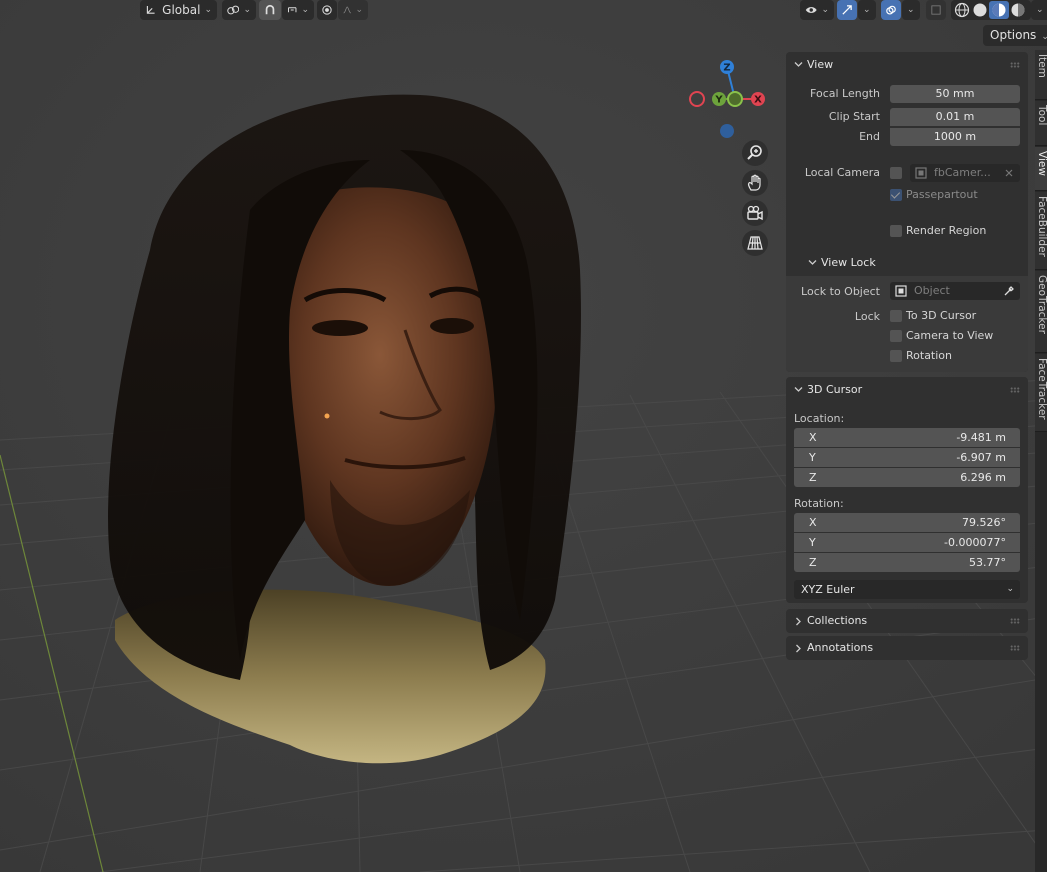 This screenshot has width=1047, height=872. I want to click on pan-hand-icon, so click(754, 182).